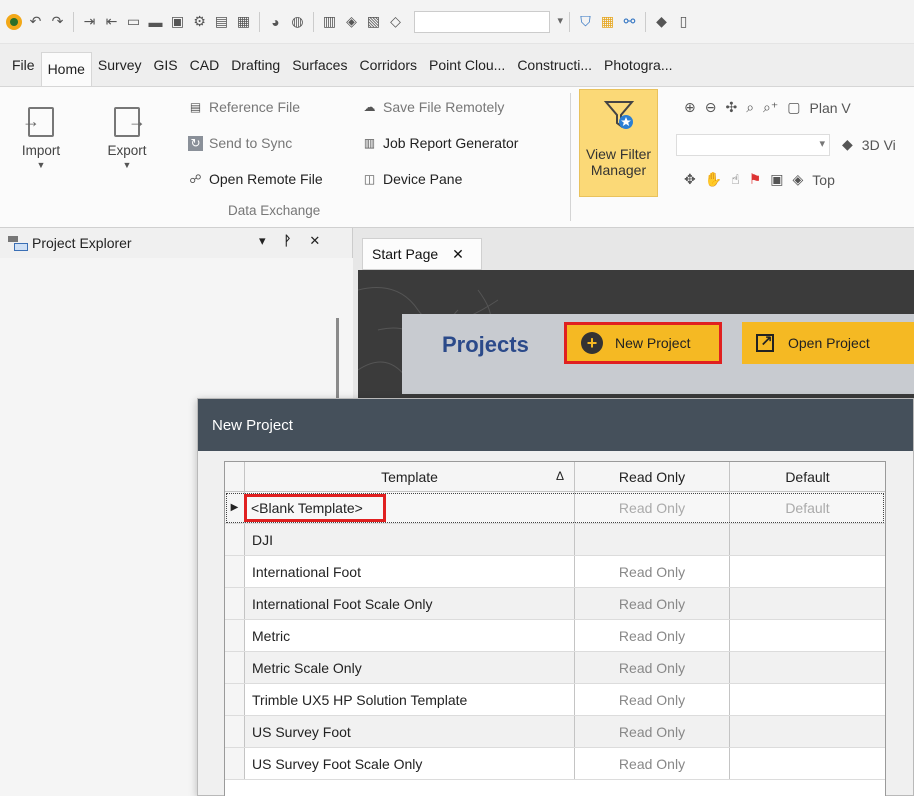 Image resolution: width=914 pixels, height=796 pixels. Describe the element at coordinates (555, 572) in the screenshot. I see `table-row: International Foot Read Only` at that location.